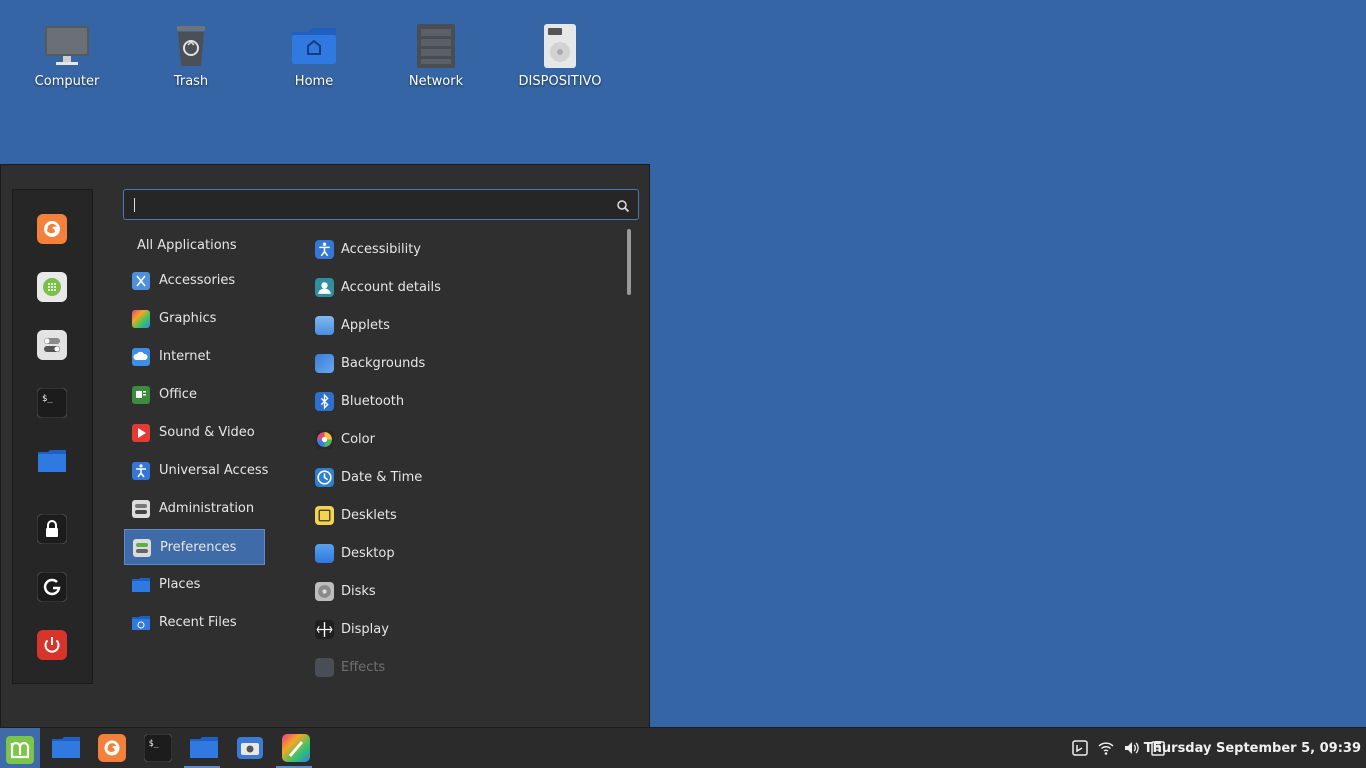 The width and height of the screenshot is (1366, 768). I want to click on menu-button, so click(20, 748).